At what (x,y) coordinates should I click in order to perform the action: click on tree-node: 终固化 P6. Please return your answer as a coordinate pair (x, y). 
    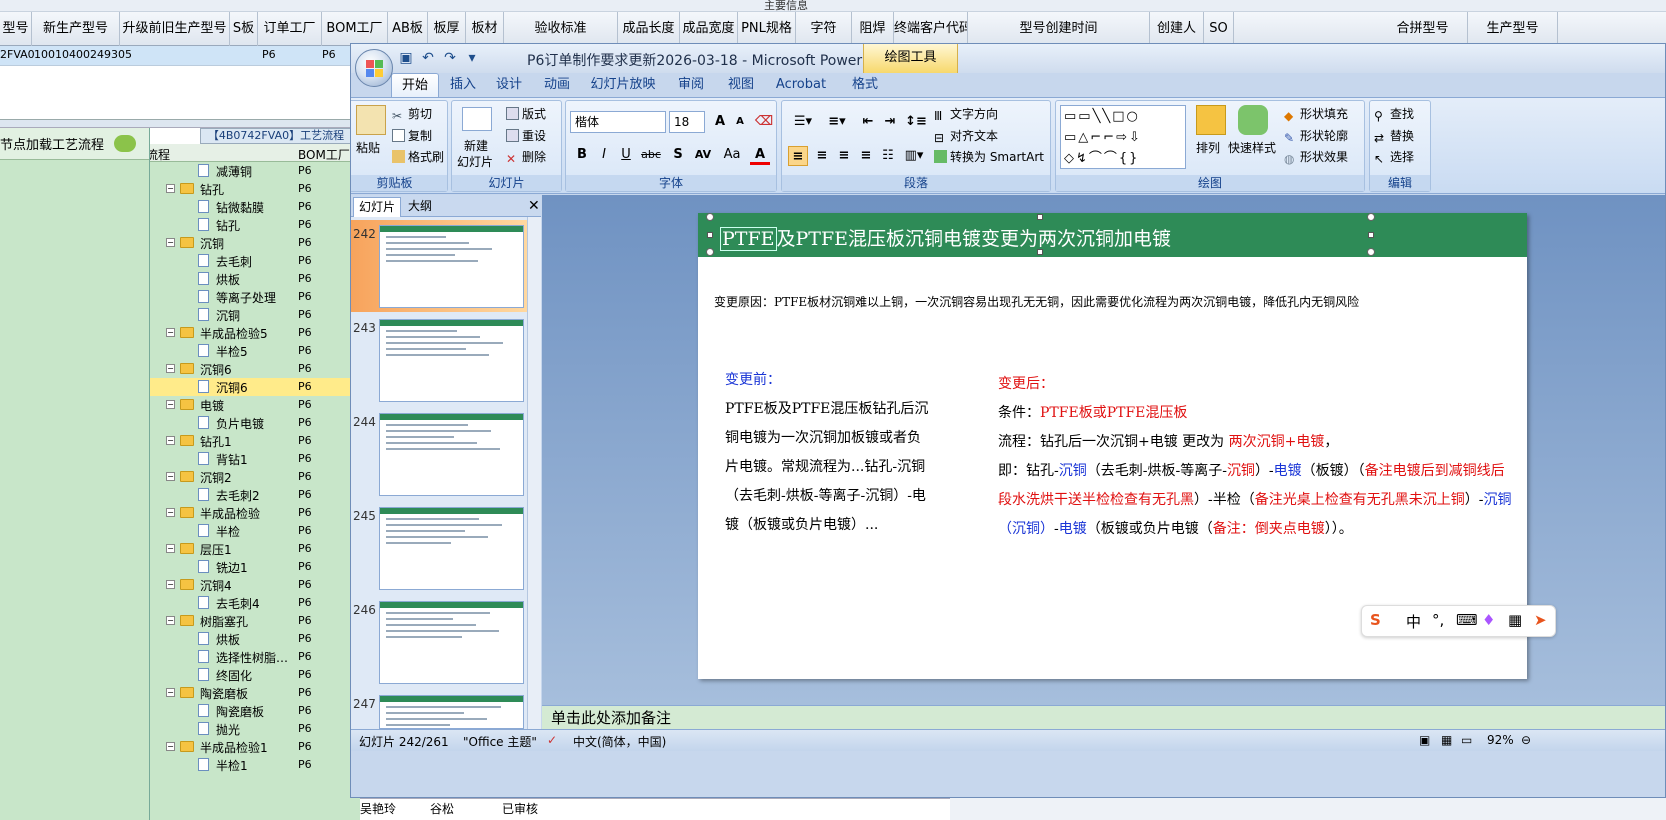
    Looking at the image, I should click on (255, 675).